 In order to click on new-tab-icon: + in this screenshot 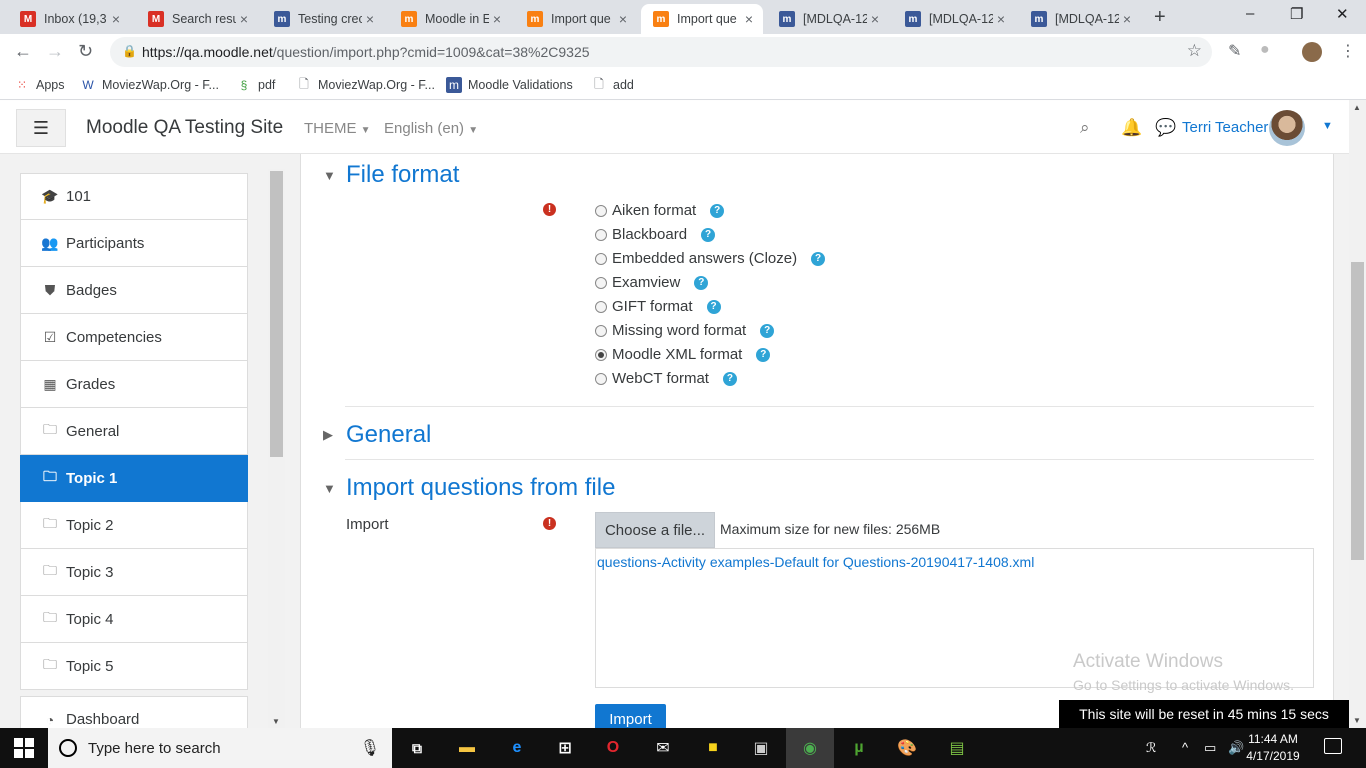, I will do `click(1160, 17)`.